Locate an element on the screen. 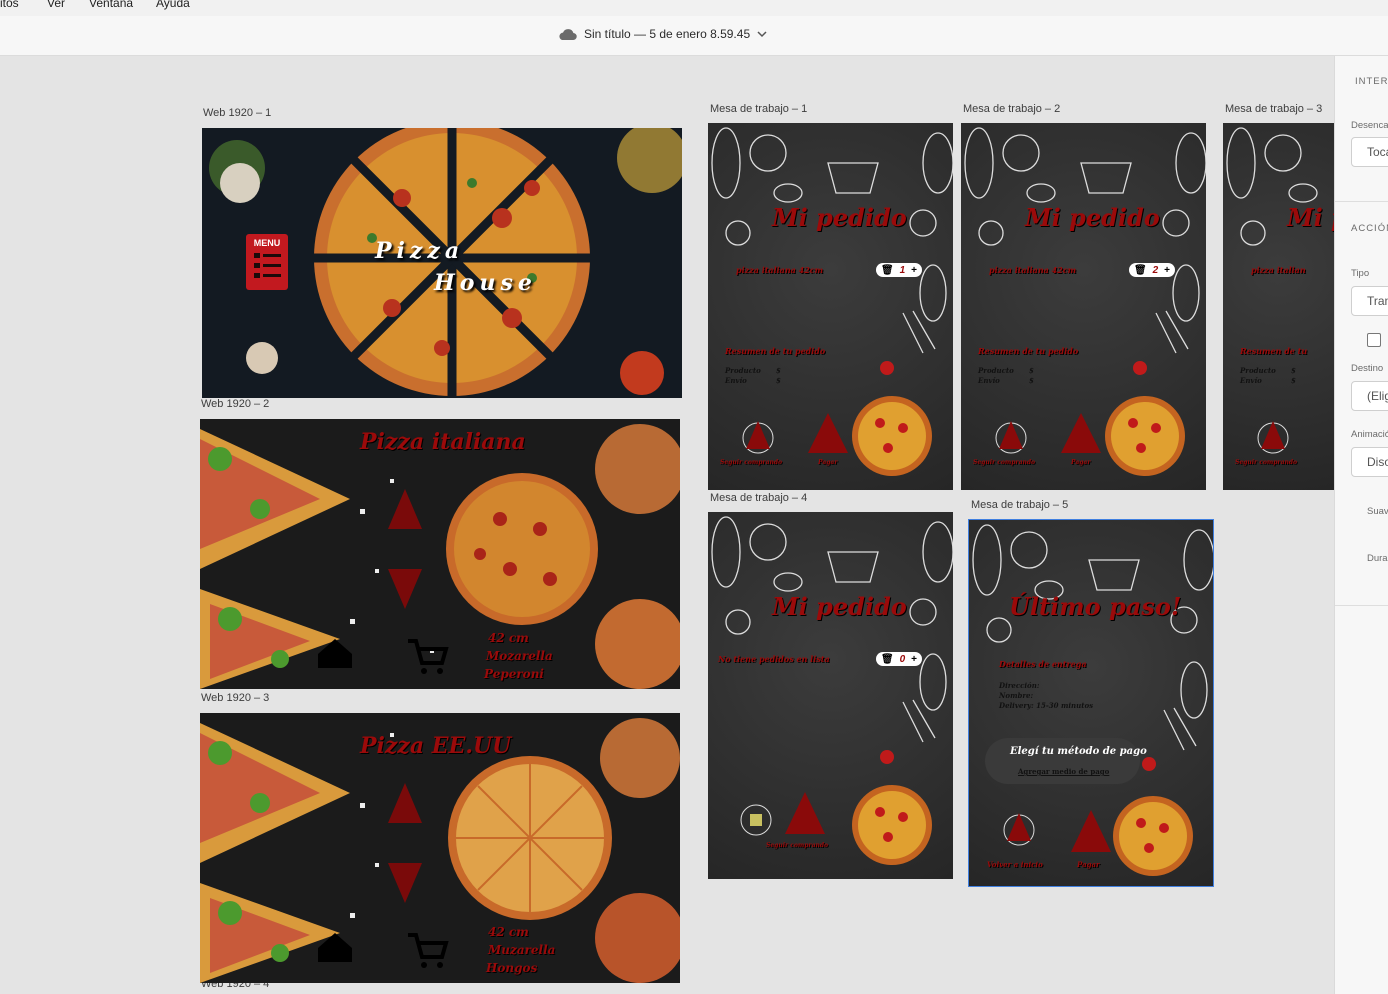  final-step-heading: Último paso! is located at coordinates (1095, 606).